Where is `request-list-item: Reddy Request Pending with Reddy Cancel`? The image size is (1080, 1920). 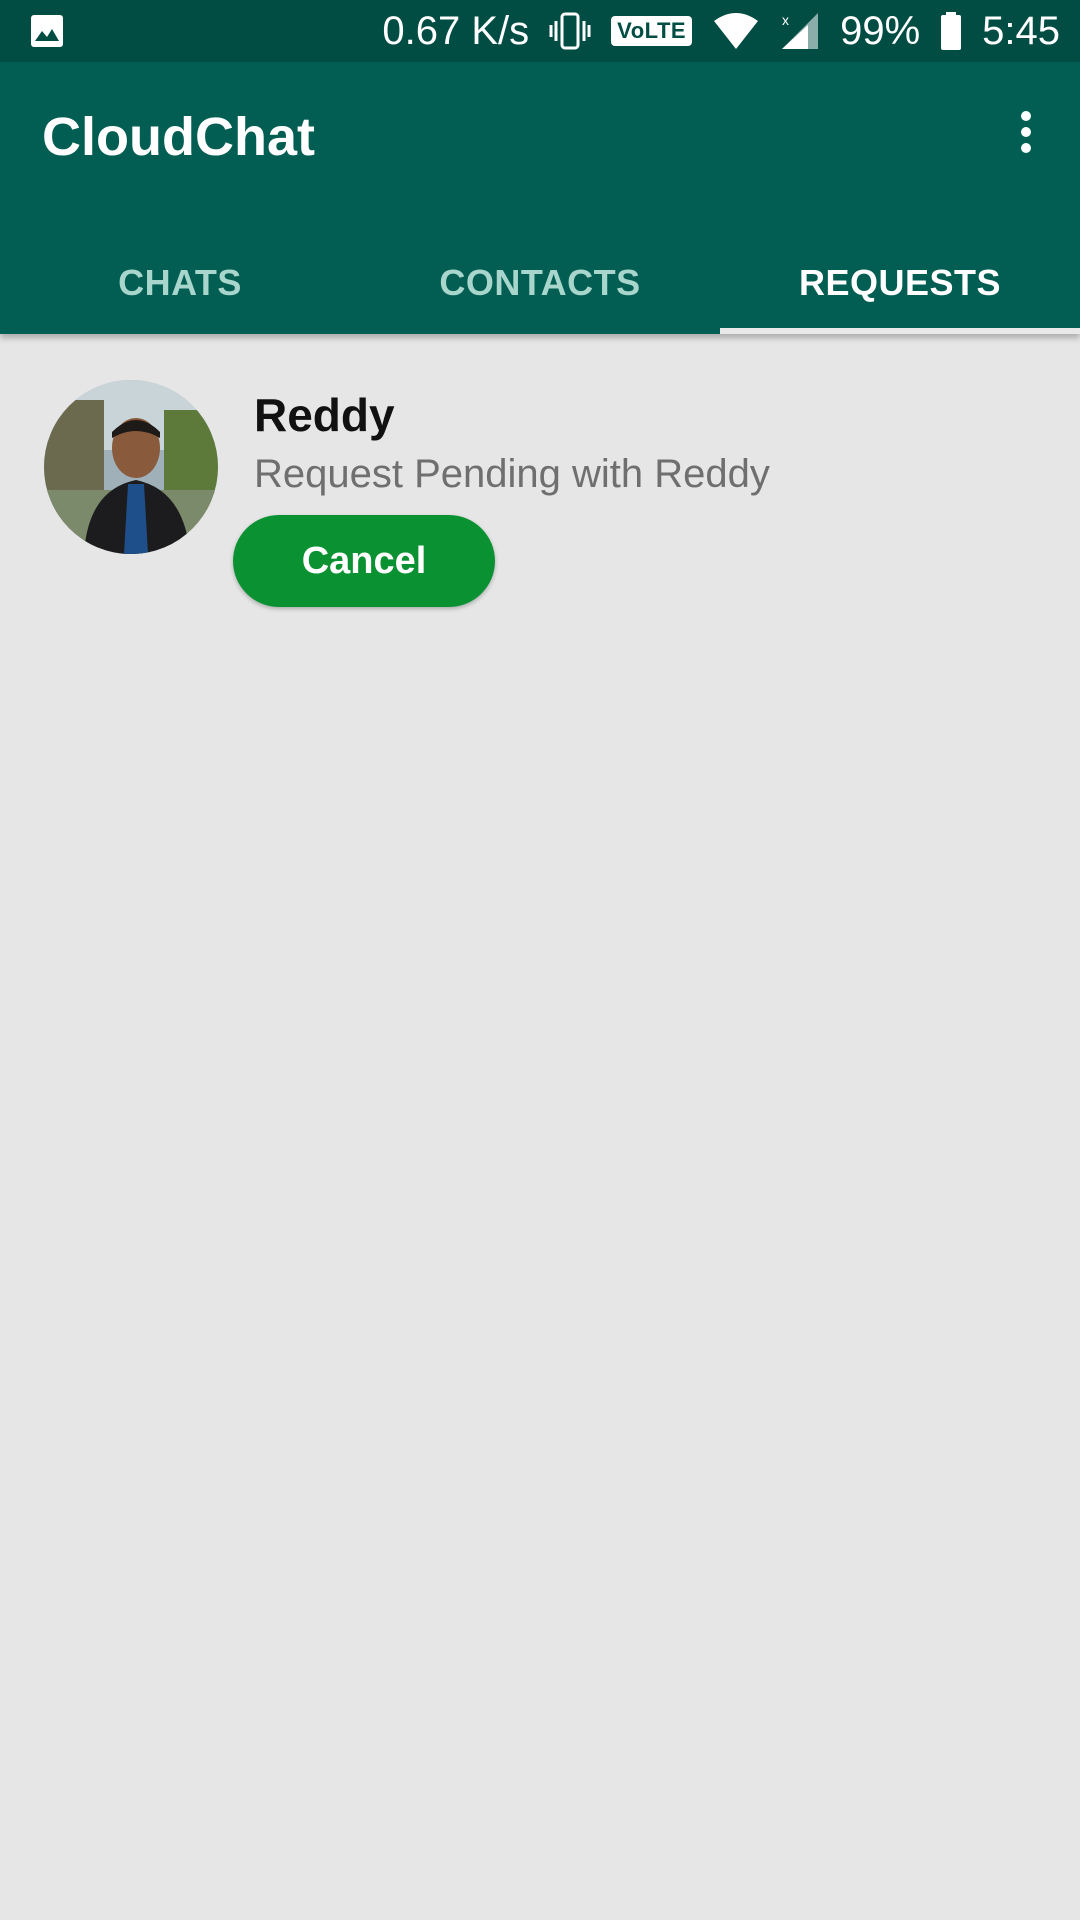 request-list-item: Reddy Request Pending with Reddy Cancel is located at coordinates (540, 492).